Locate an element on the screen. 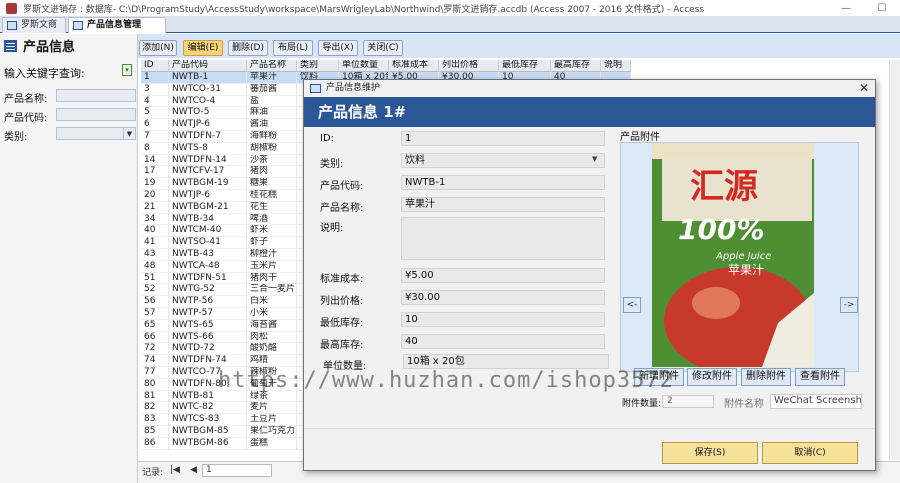 This screenshot has width=900, height=483. table-cell: 52 is located at coordinates (155, 290).